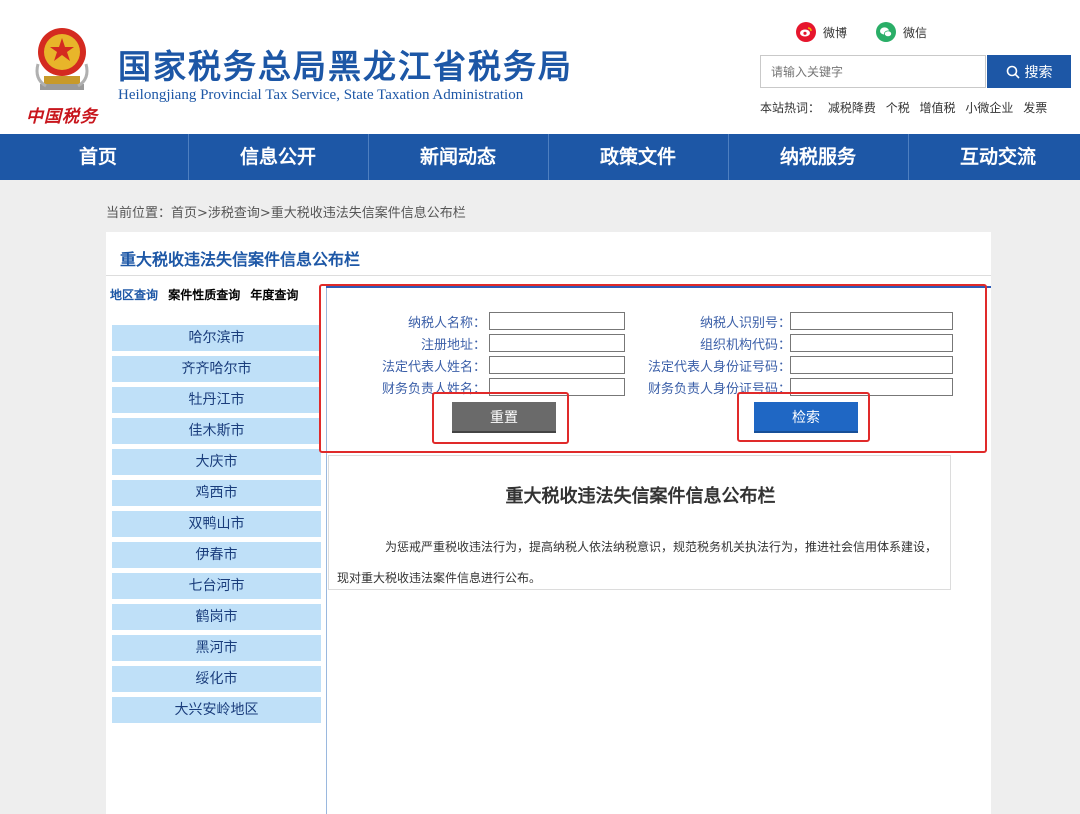 The width and height of the screenshot is (1080, 814). What do you see at coordinates (345, 64) in the screenshot?
I see `site-title: 国家税务总局黑龙江省税务局` at bounding box center [345, 64].